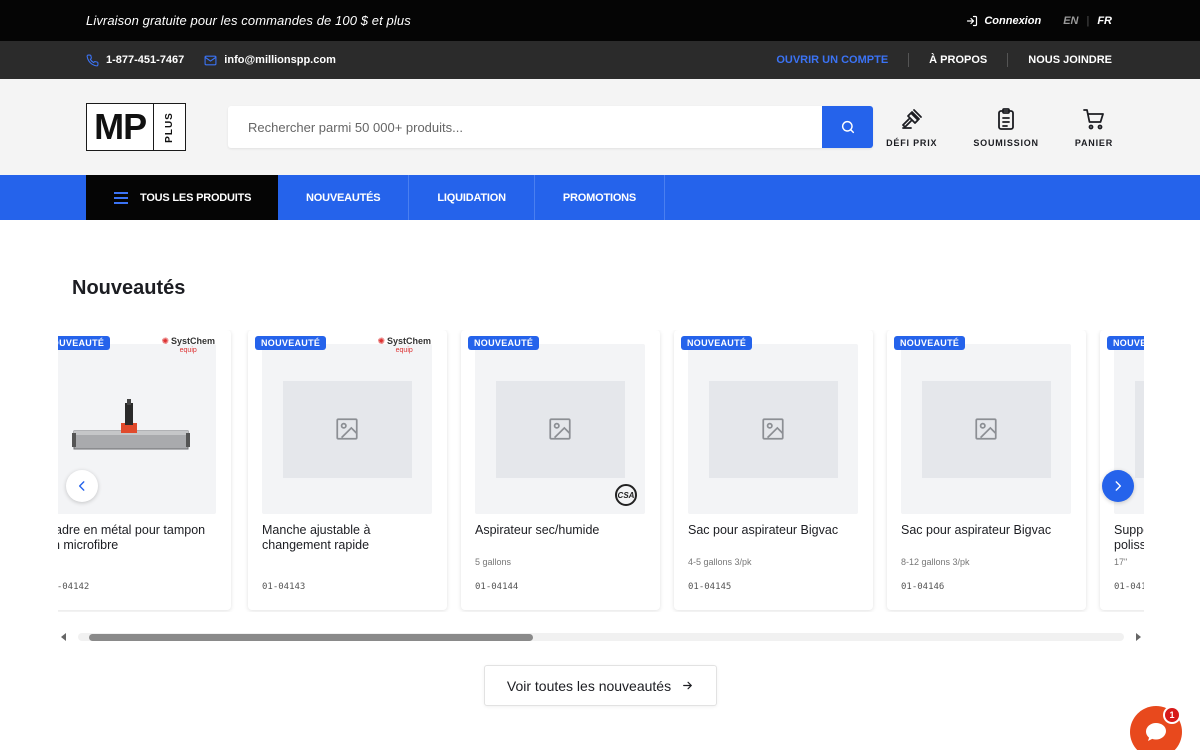 This screenshot has width=1200, height=750. What do you see at coordinates (525, 127) in the screenshot?
I see `search-input` at bounding box center [525, 127].